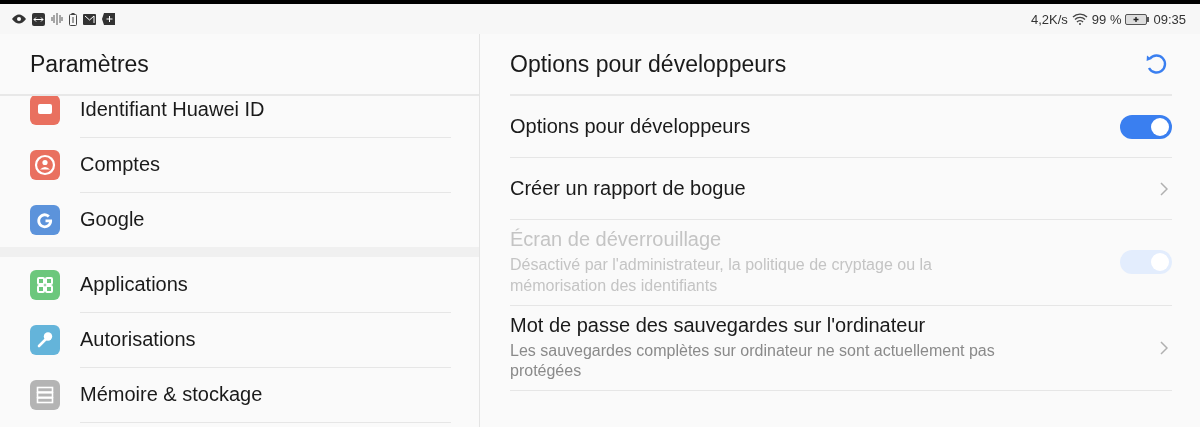  Describe the element at coordinates (38, 19) in the screenshot. I see `remote-app-icon` at that location.